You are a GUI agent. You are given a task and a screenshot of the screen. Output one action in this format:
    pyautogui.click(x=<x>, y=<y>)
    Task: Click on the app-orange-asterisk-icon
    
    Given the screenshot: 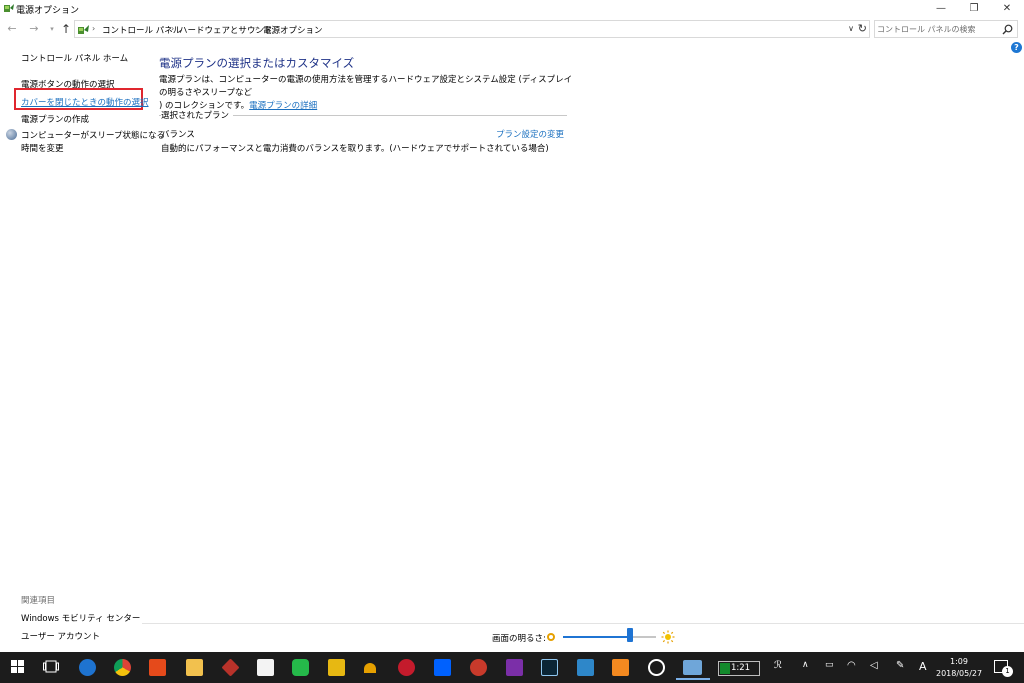 What is the action you would take?
    pyautogui.click(x=620, y=667)
    